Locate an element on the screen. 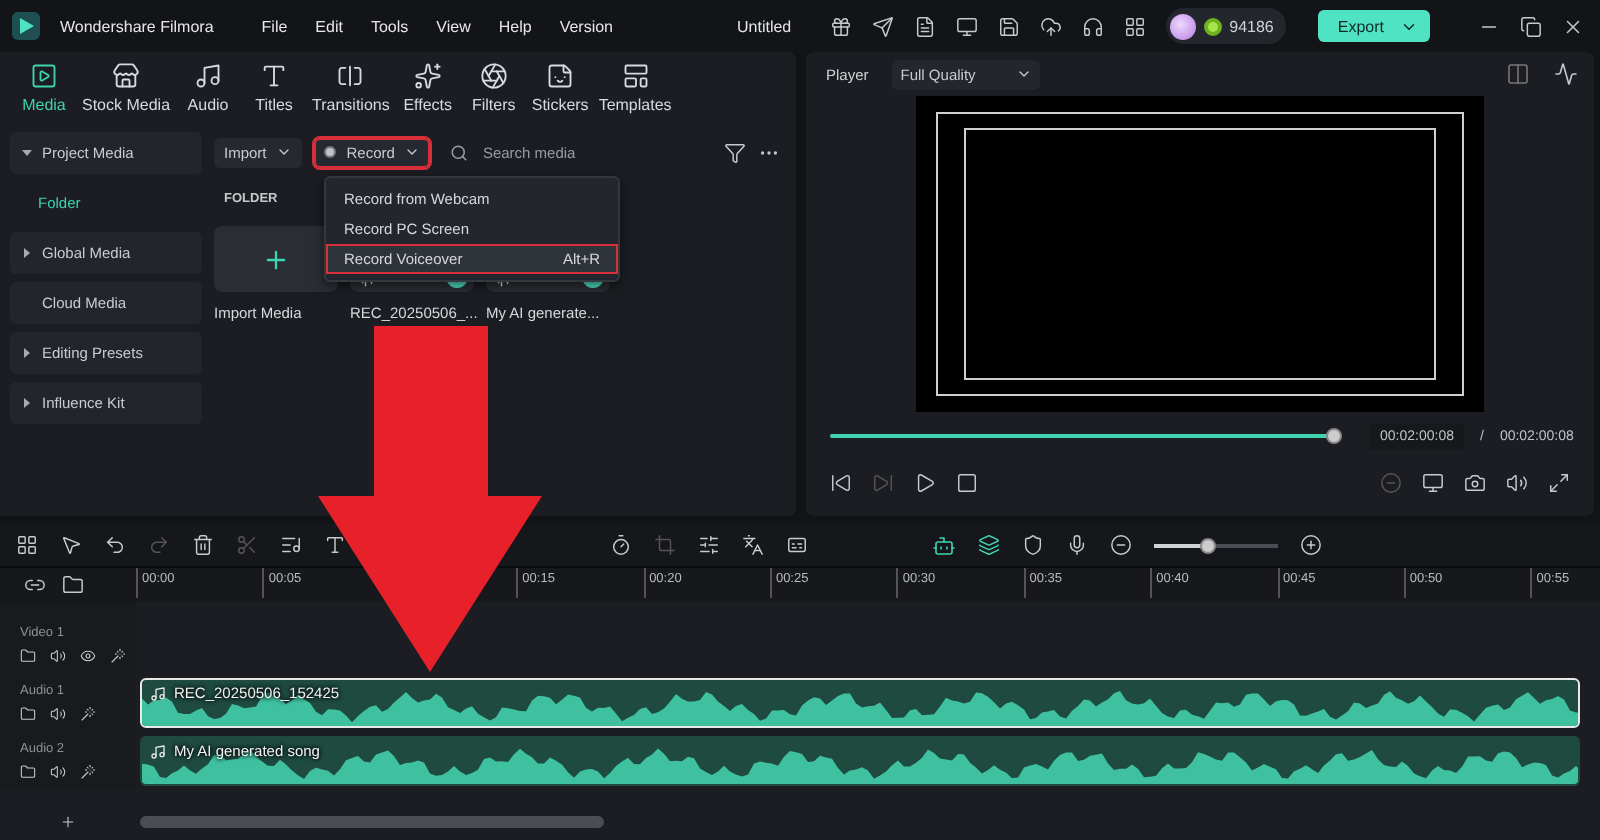 The width and height of the screenshot is (1600, 840). tab: Titles is located at coordinates (274, 88).